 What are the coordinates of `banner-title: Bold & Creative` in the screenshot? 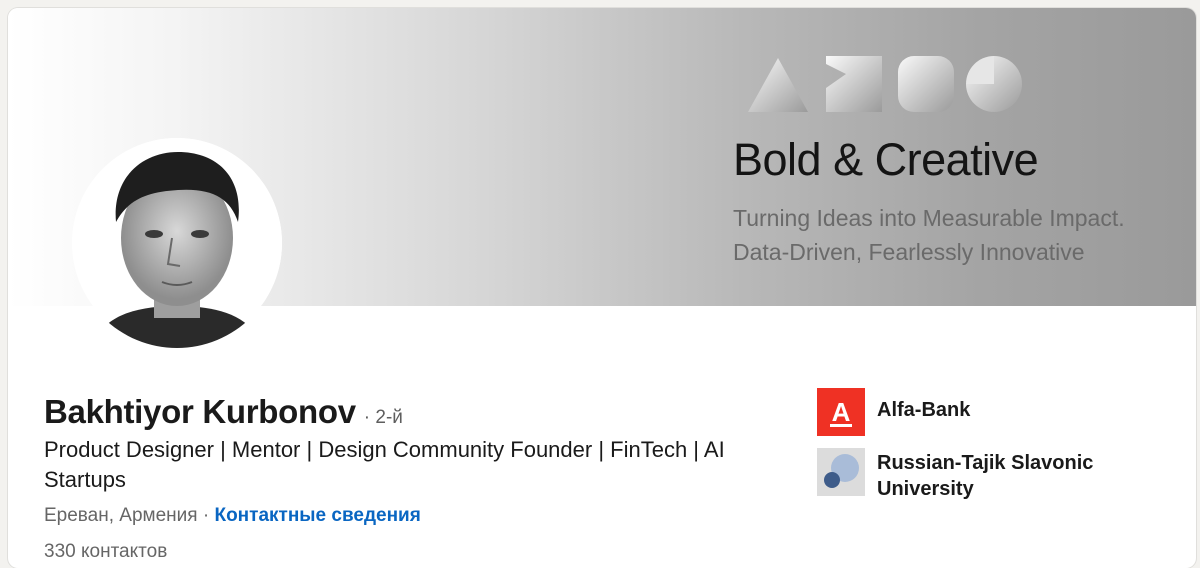 It's located at (886, 159).